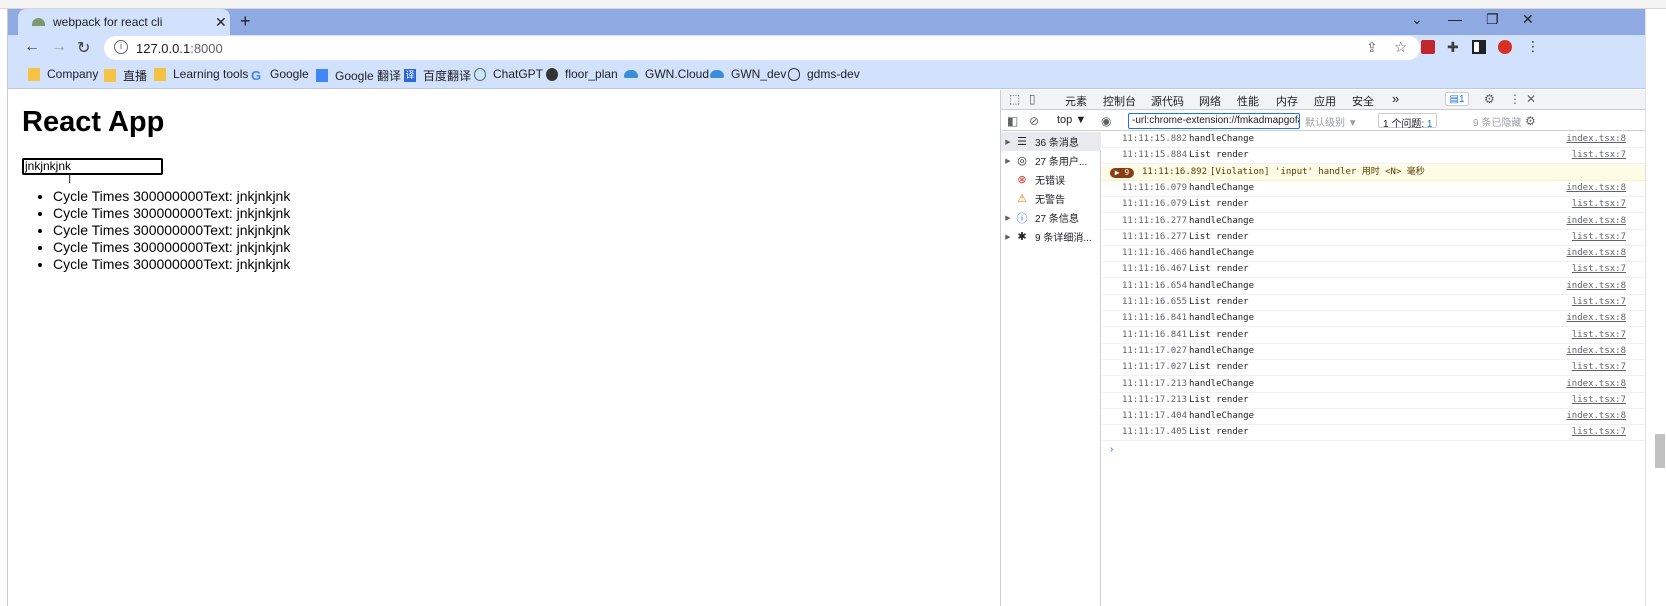 The image size is (1666, 606). What do you see at coordinates (1210, 101) in the screenshot?
I see `tab-network: 网络` at bounding box center [1210, 101].